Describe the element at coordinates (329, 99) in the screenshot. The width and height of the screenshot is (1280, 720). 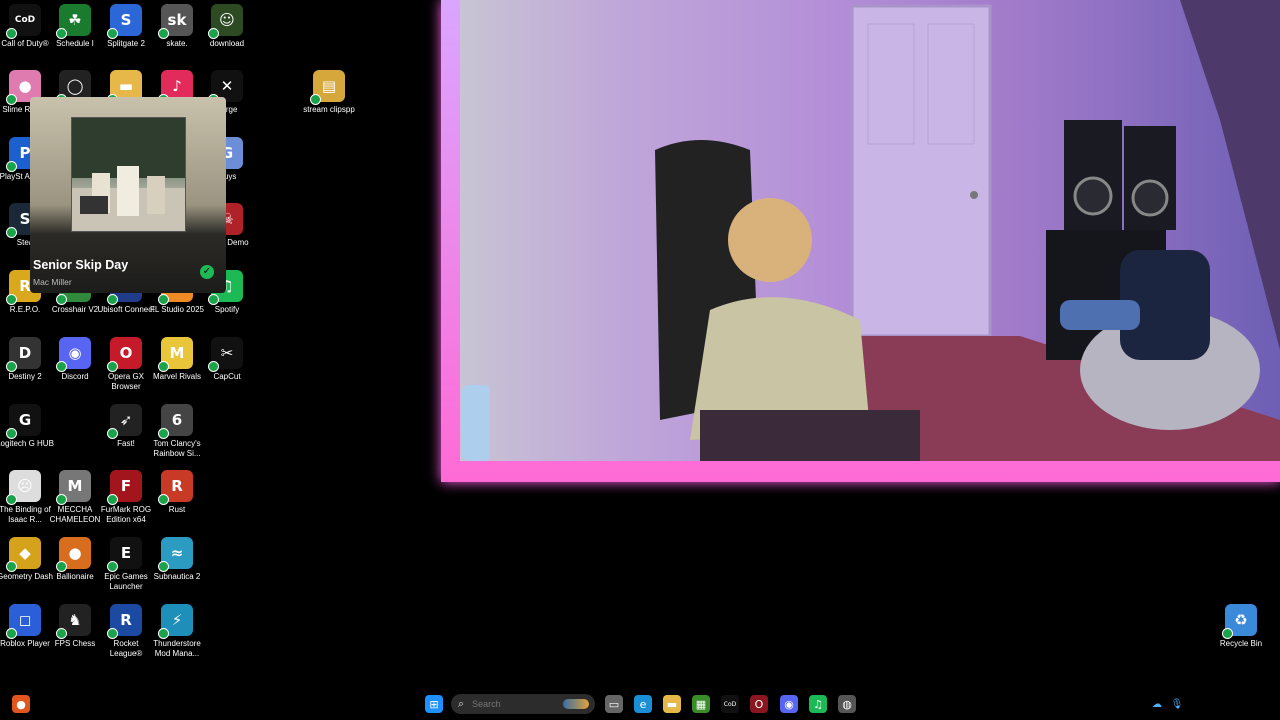
I see `desktop-icon: ▤ stream clipspp` at that location.